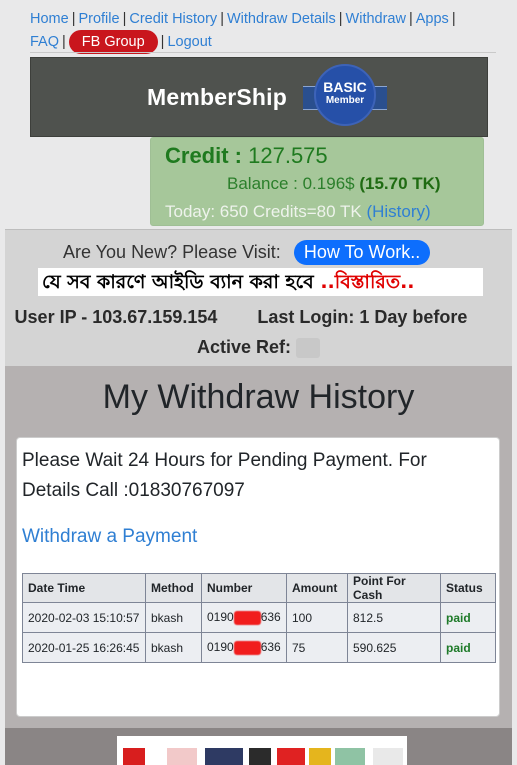  I want to click on col-amount: Amount, so click(317, 588).